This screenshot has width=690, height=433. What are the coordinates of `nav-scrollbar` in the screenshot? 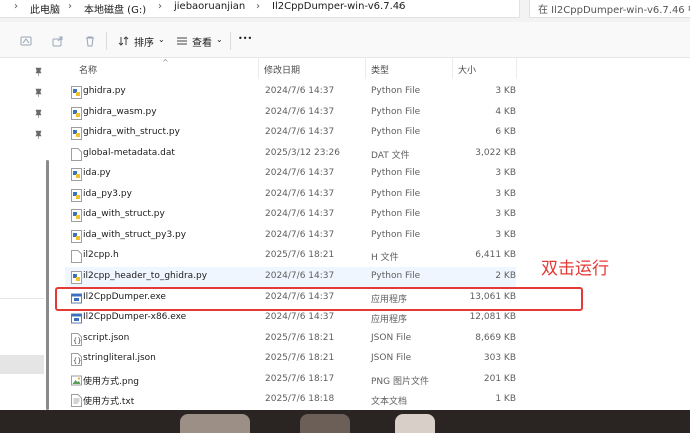 It's located at (47, 285).